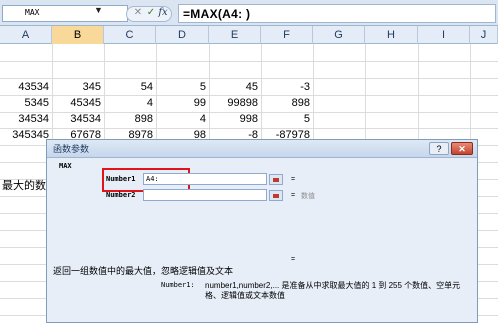  I want to click on number1-equals: =, so click(293, 179).